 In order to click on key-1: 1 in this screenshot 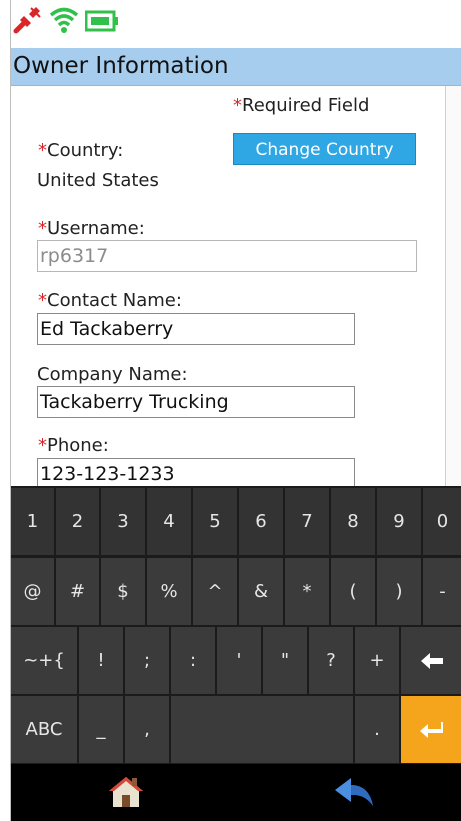, I will do `click(32, 521)`.